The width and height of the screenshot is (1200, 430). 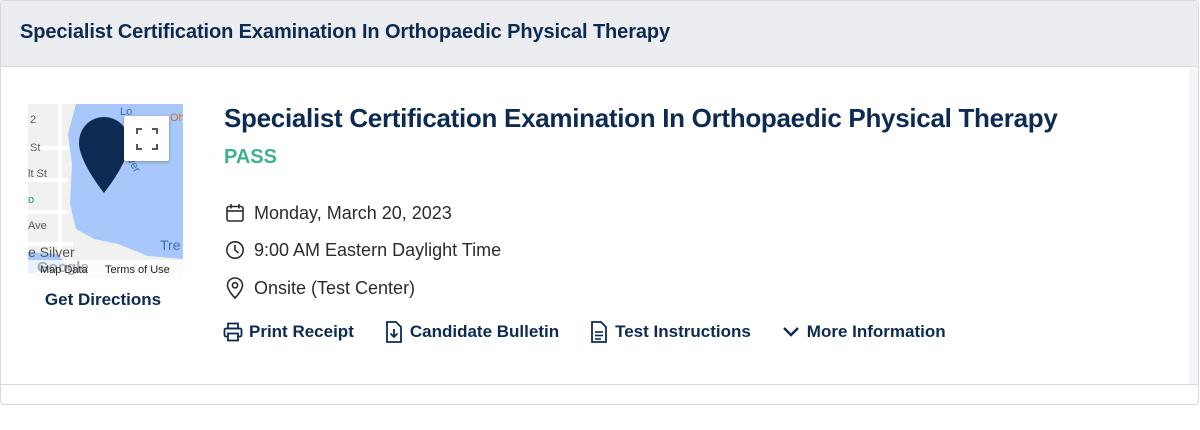 I want to click on print-receipt-label: Print Receipt, so click(x=301, y=331).